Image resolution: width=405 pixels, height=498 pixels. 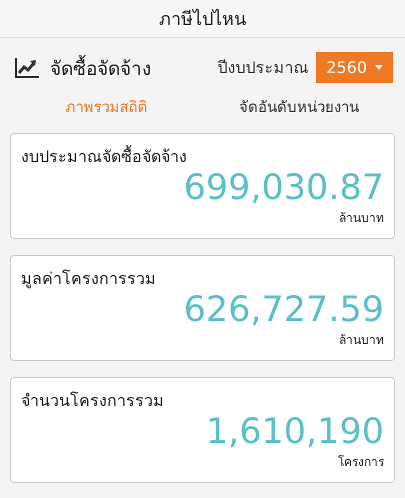 I want to click on section-title: จัดซื้อจัดจ้าง, so click(x=134, y=67).